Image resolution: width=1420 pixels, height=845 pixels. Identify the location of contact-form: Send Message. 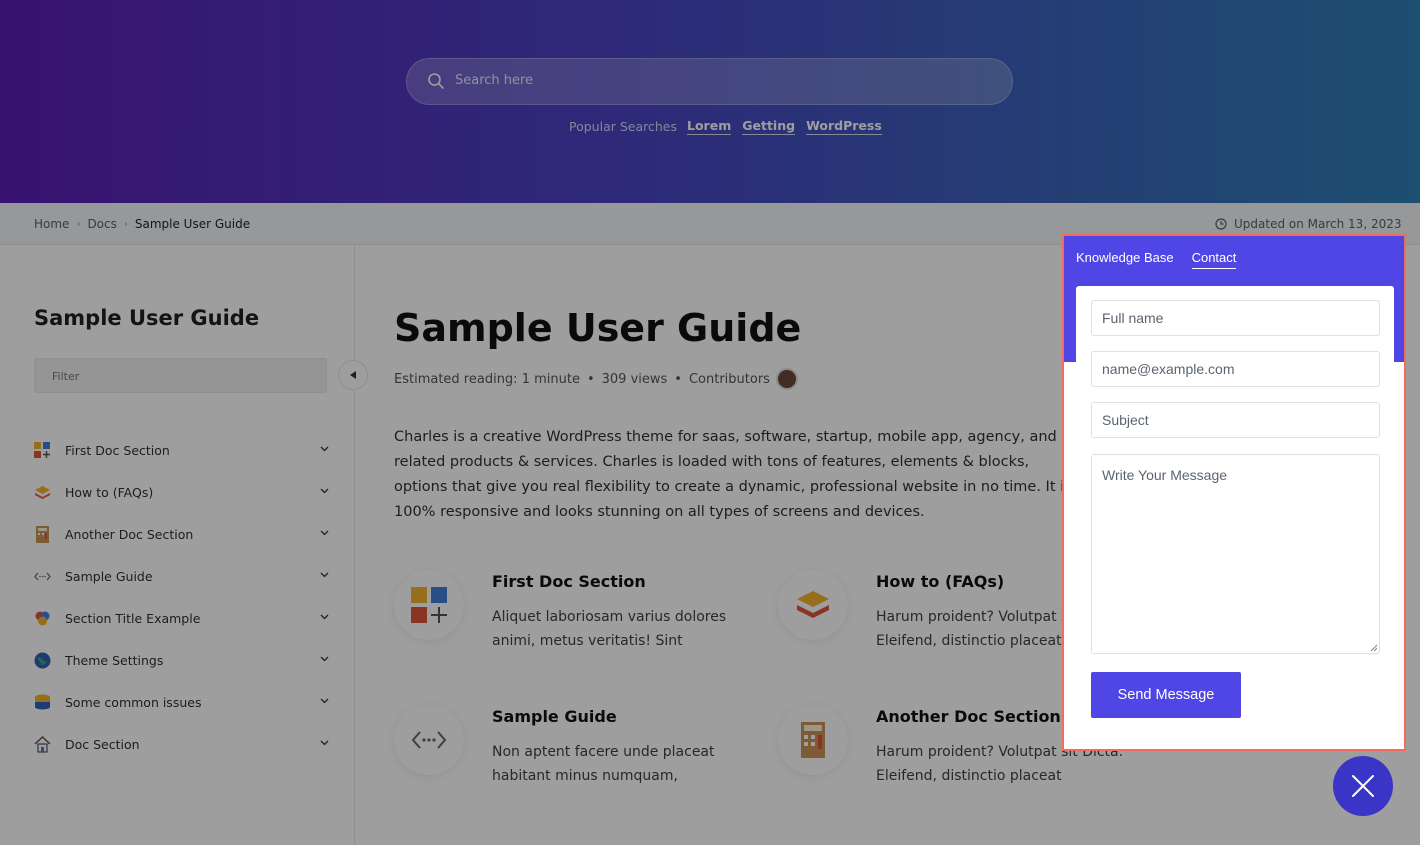
(1235, 516).